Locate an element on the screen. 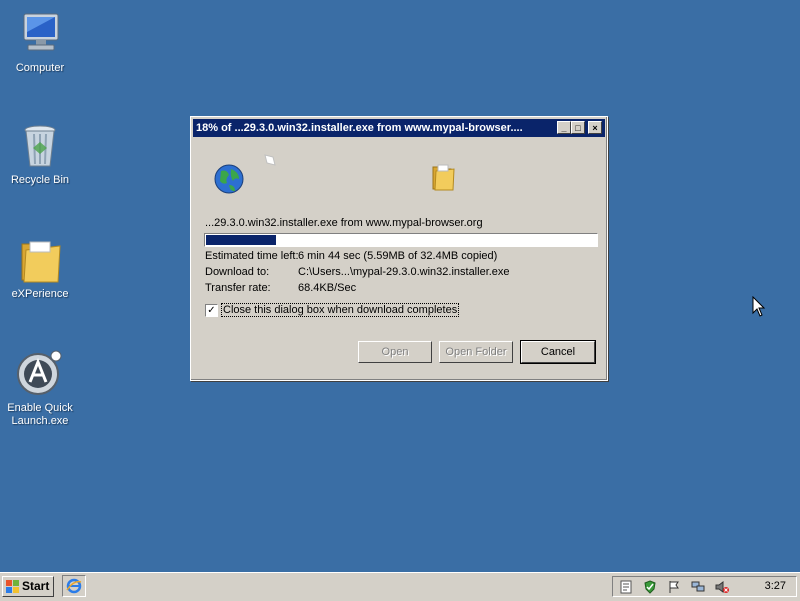 The width and height of the screenshot is (800, 601). system-tray: 3:27 is located at coordinates (704, 586).